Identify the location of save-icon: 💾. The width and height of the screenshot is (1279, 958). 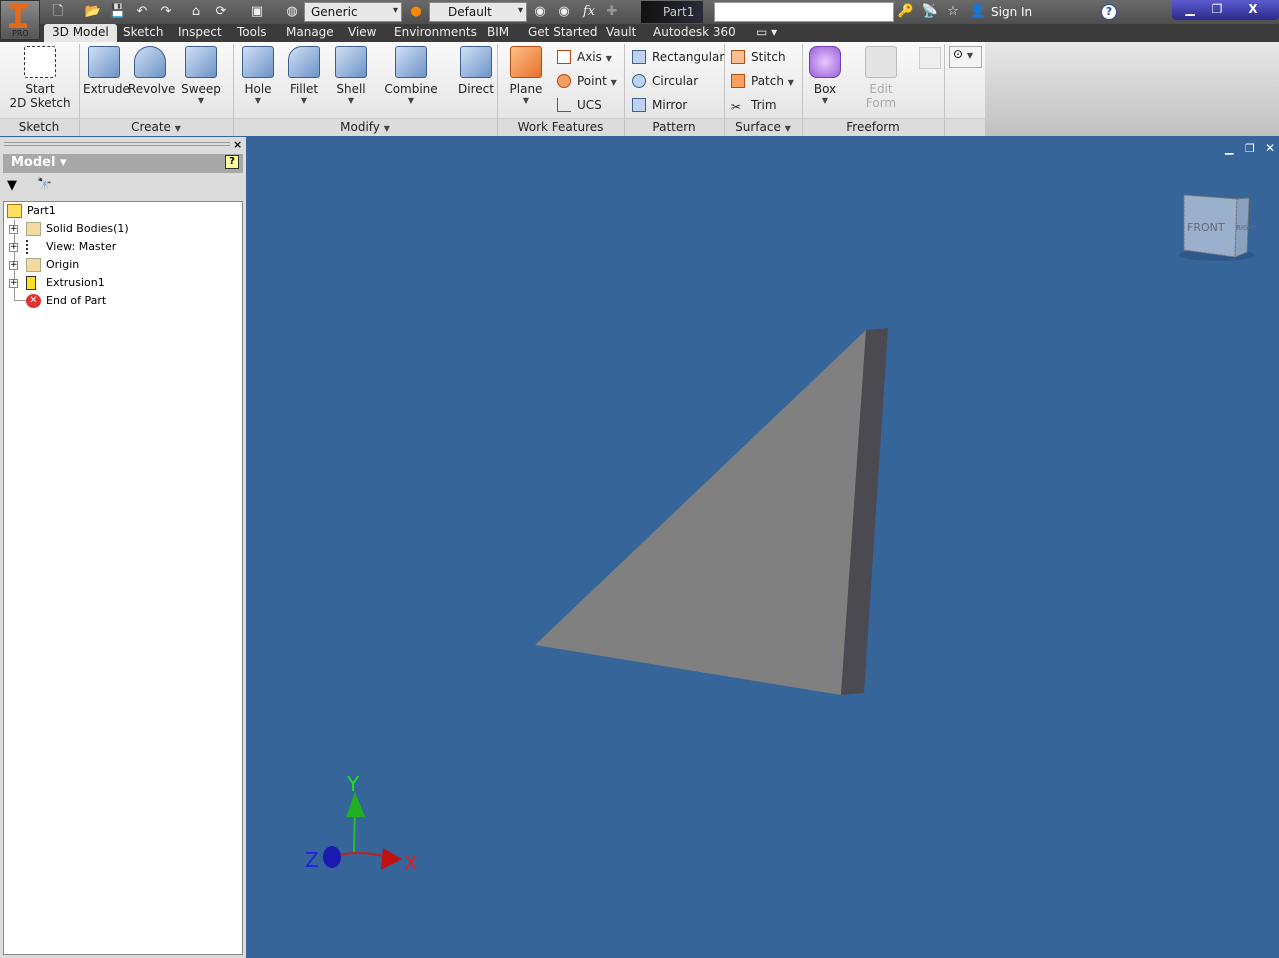
(118, 12).